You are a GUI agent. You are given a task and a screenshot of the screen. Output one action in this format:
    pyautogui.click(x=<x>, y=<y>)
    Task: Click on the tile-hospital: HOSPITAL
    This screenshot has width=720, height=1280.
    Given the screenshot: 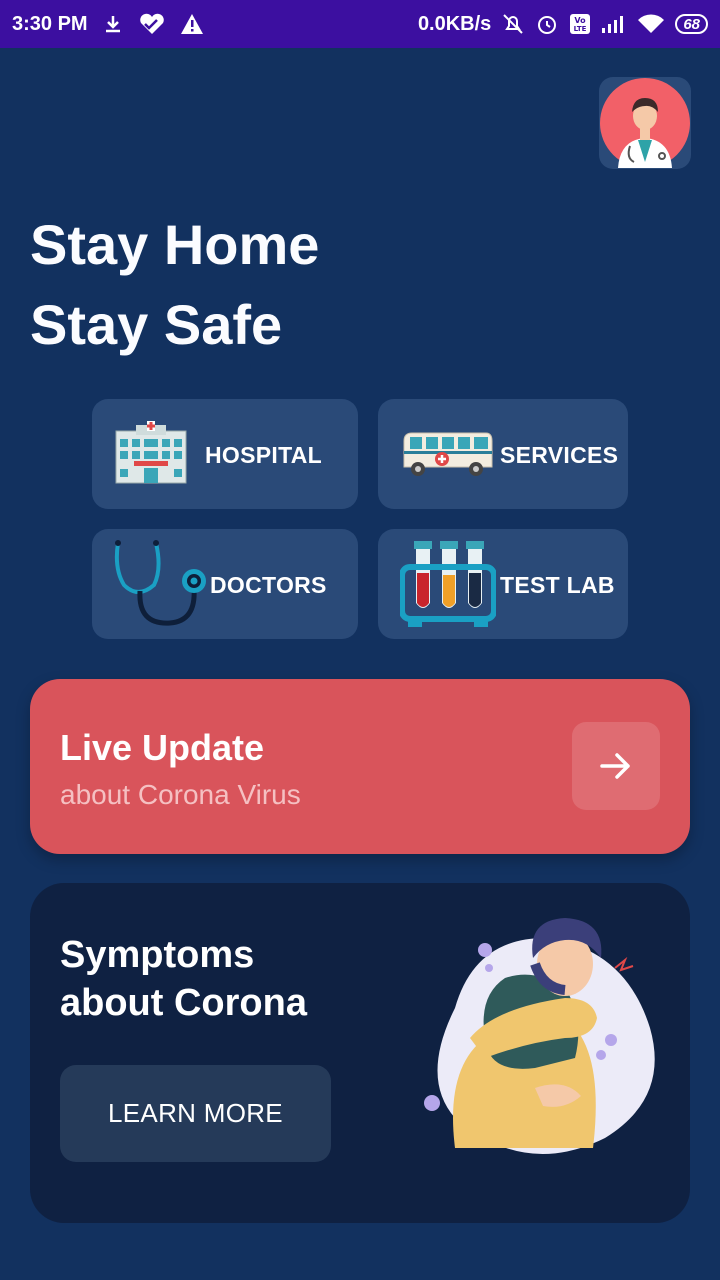 What is the action you would take?
    pyautogui.click(x=225, y=454)
    